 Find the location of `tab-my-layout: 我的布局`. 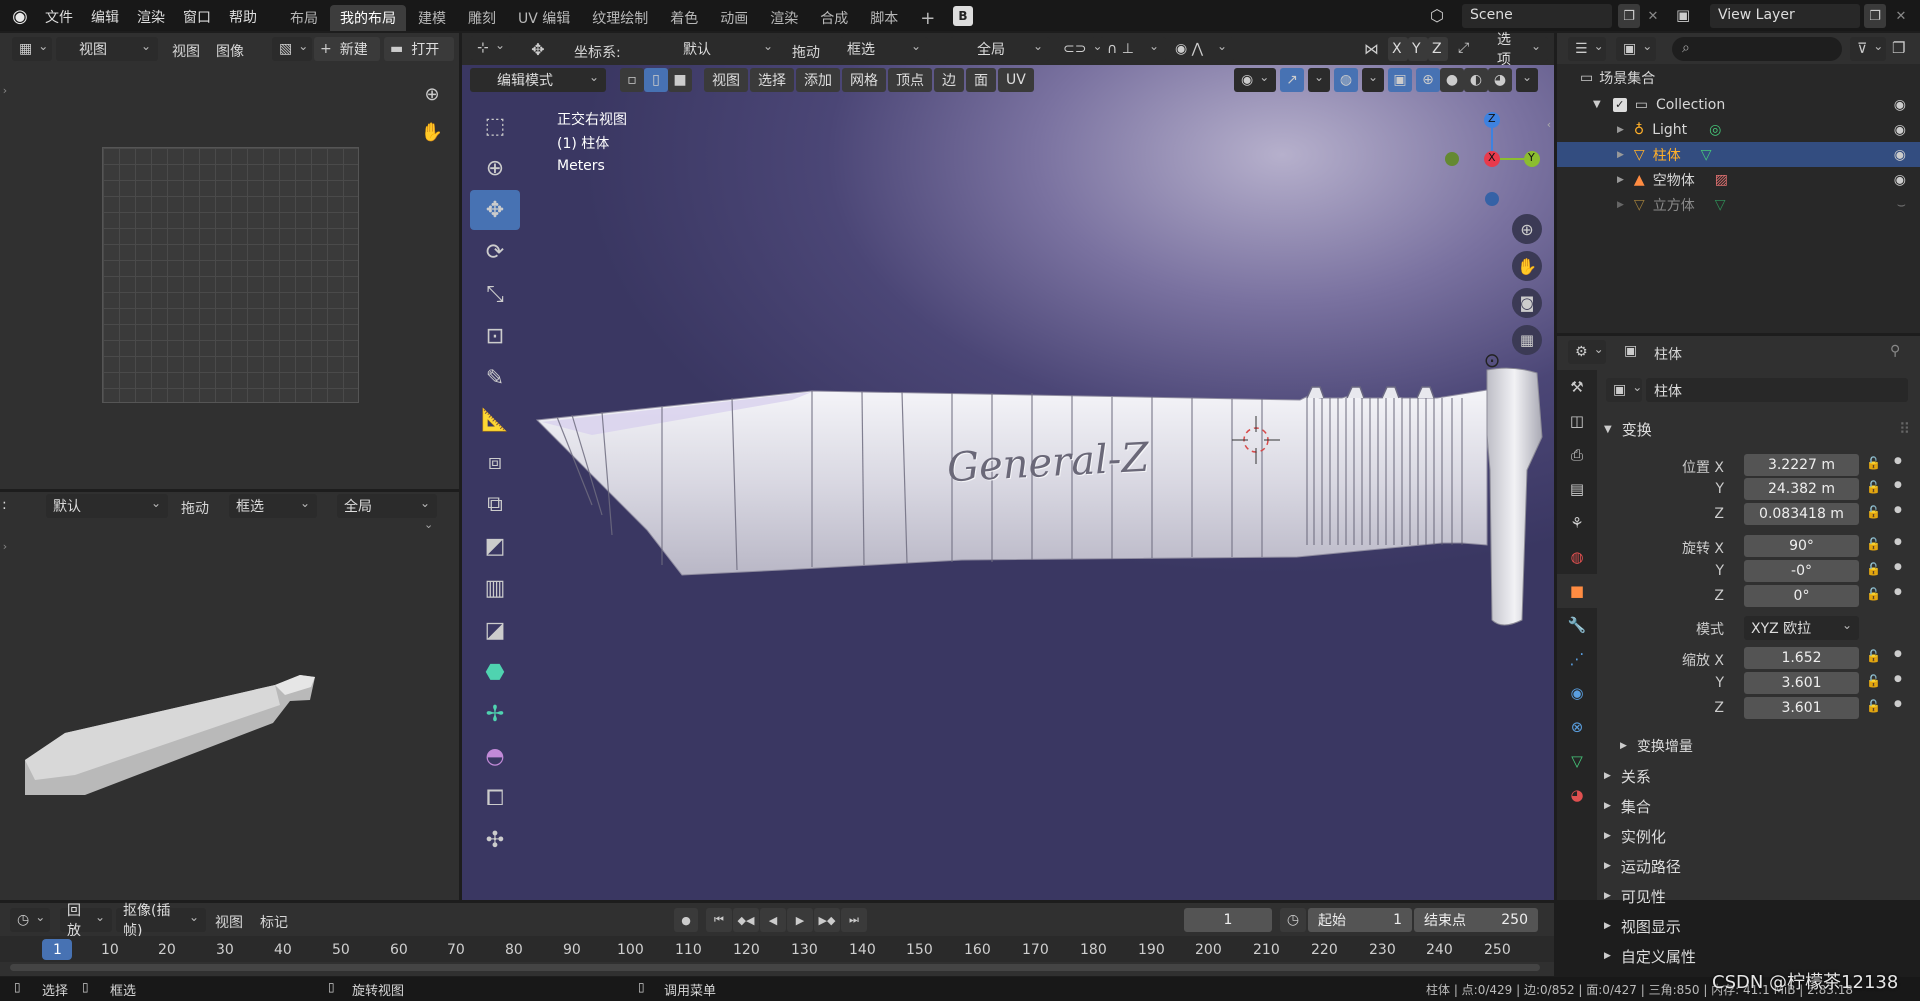

tab-my-layout: 我的布局 is located at coordinates (368, 18).